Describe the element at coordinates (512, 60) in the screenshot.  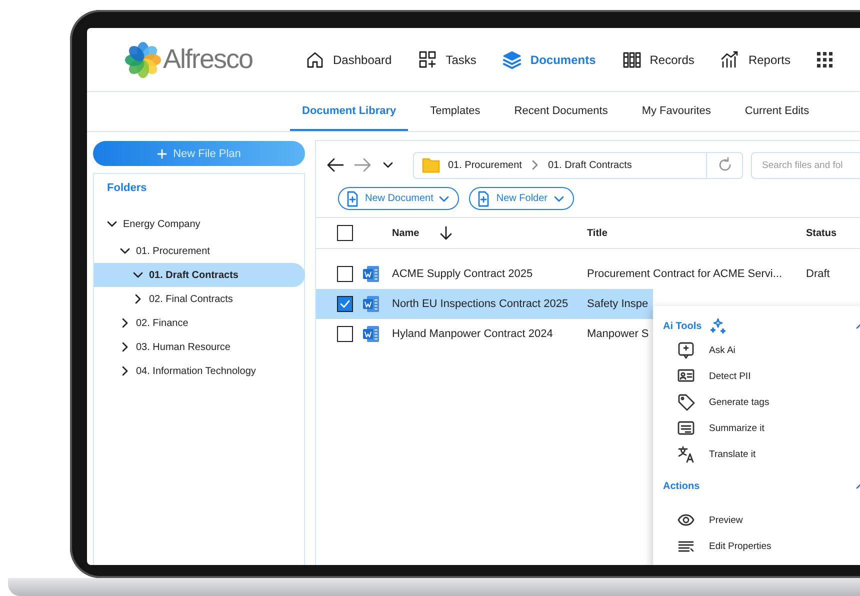
I see `layers-icon` at that location.